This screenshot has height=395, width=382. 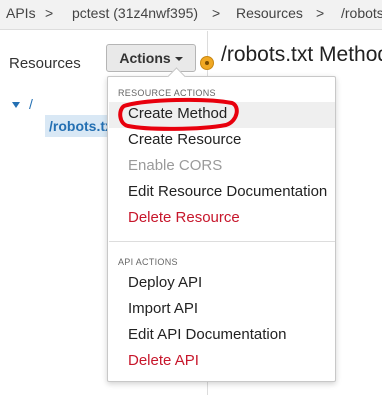 I want to click on section-label-resource-actions: RESOURCE ACTIONS, so click(x=167, y=93).